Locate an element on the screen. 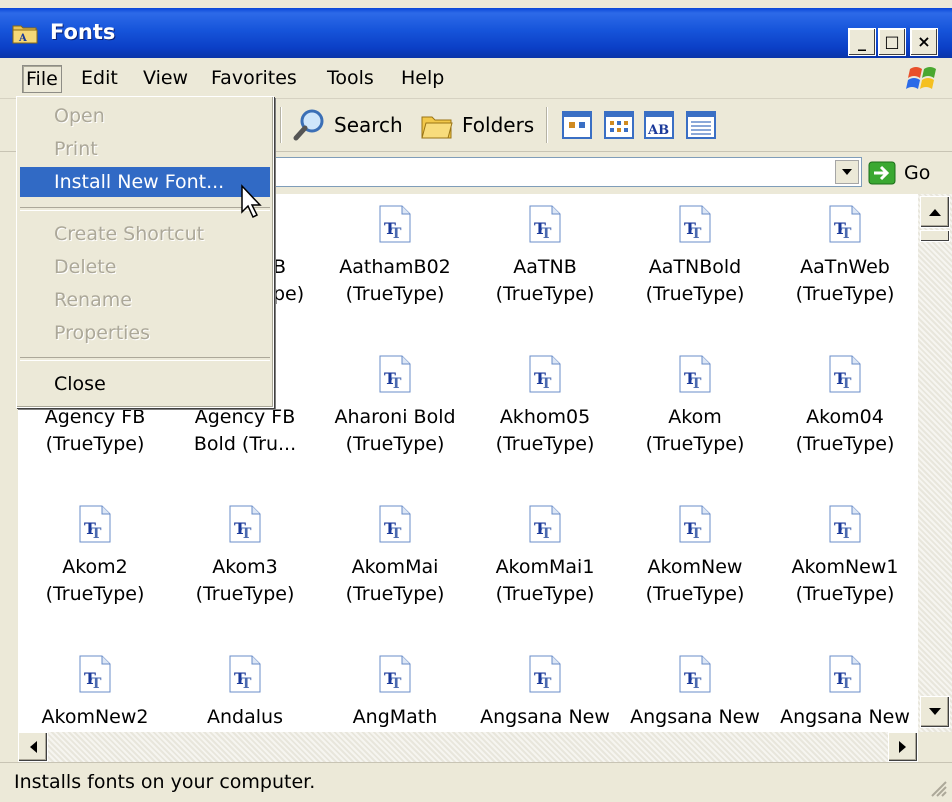 The height and width of the screenshot is (802, 952). font-name: AathamB02 is located at coordinates (395, 267).